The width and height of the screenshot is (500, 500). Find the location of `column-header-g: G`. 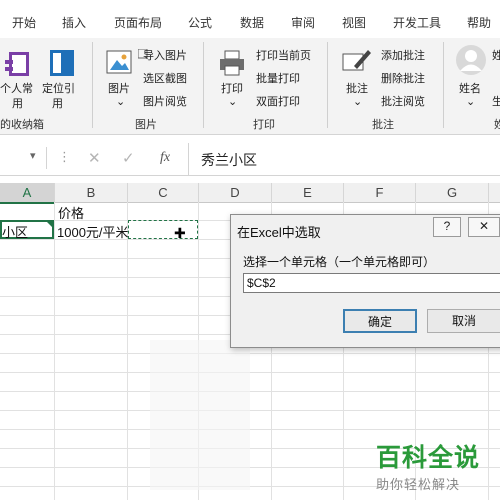

column-header-g: G is located at coordinates (452, 193).